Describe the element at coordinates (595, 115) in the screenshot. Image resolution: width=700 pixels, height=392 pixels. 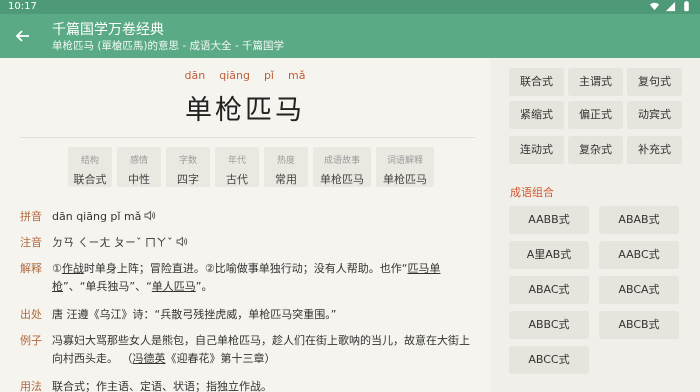
I see `structure-button: 偏正式` at that location.